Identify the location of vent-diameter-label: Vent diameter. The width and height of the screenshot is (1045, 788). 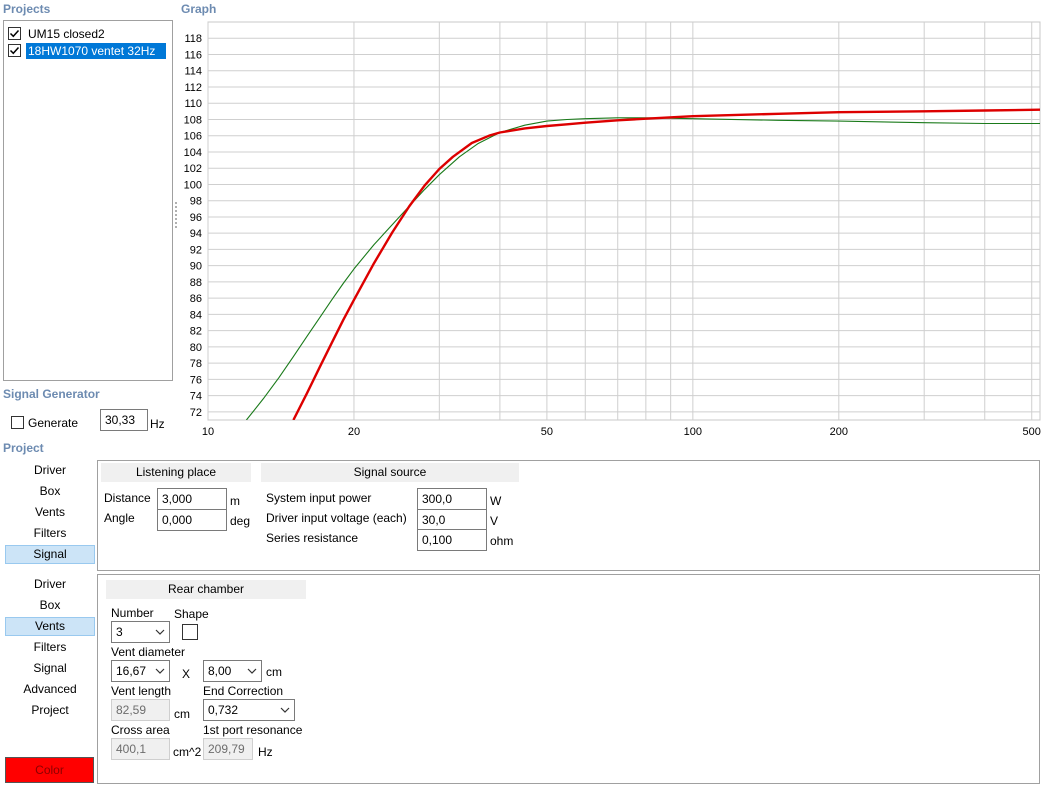
(148, 652).